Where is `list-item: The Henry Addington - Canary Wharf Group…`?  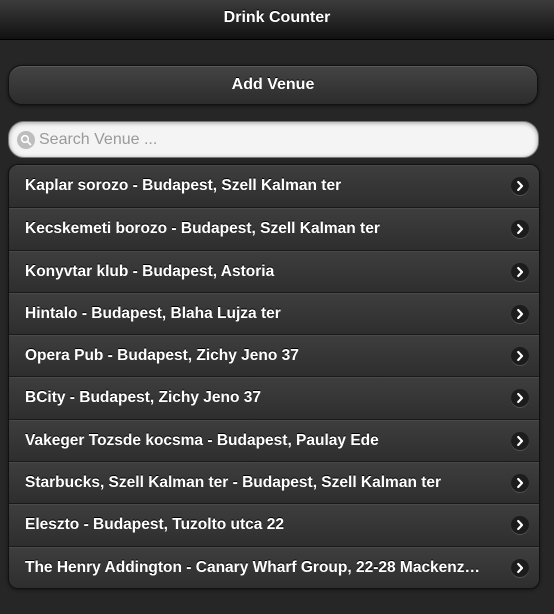
list-item: The Henry Addington - Canary Wharf Group… is located at coordinates (274, 566).